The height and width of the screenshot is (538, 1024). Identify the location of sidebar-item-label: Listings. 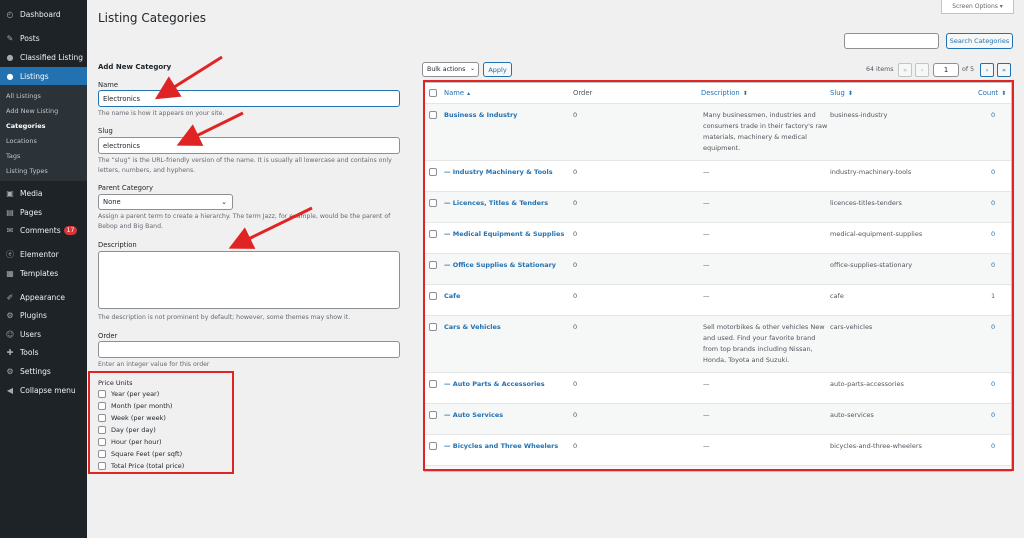
(34, 76).